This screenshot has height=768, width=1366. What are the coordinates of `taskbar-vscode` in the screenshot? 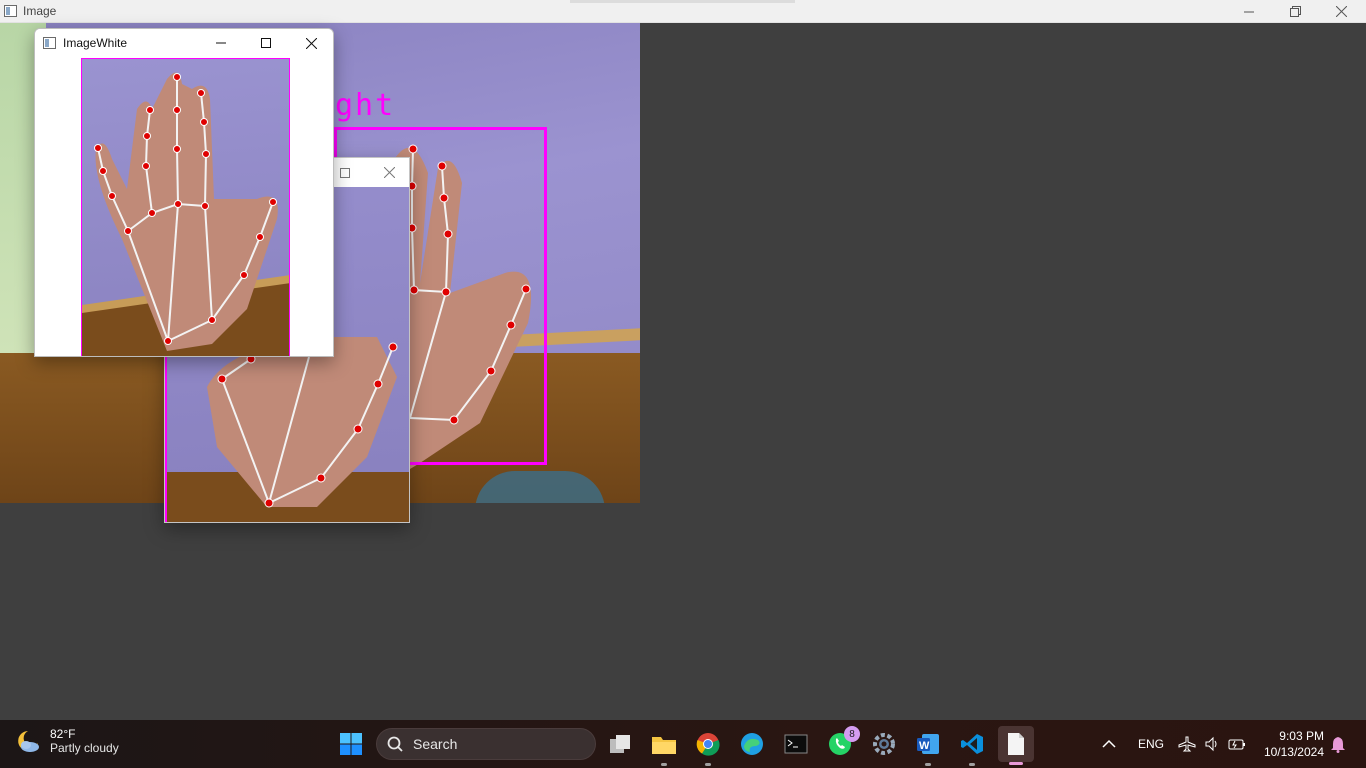 It's located at (972, 747).